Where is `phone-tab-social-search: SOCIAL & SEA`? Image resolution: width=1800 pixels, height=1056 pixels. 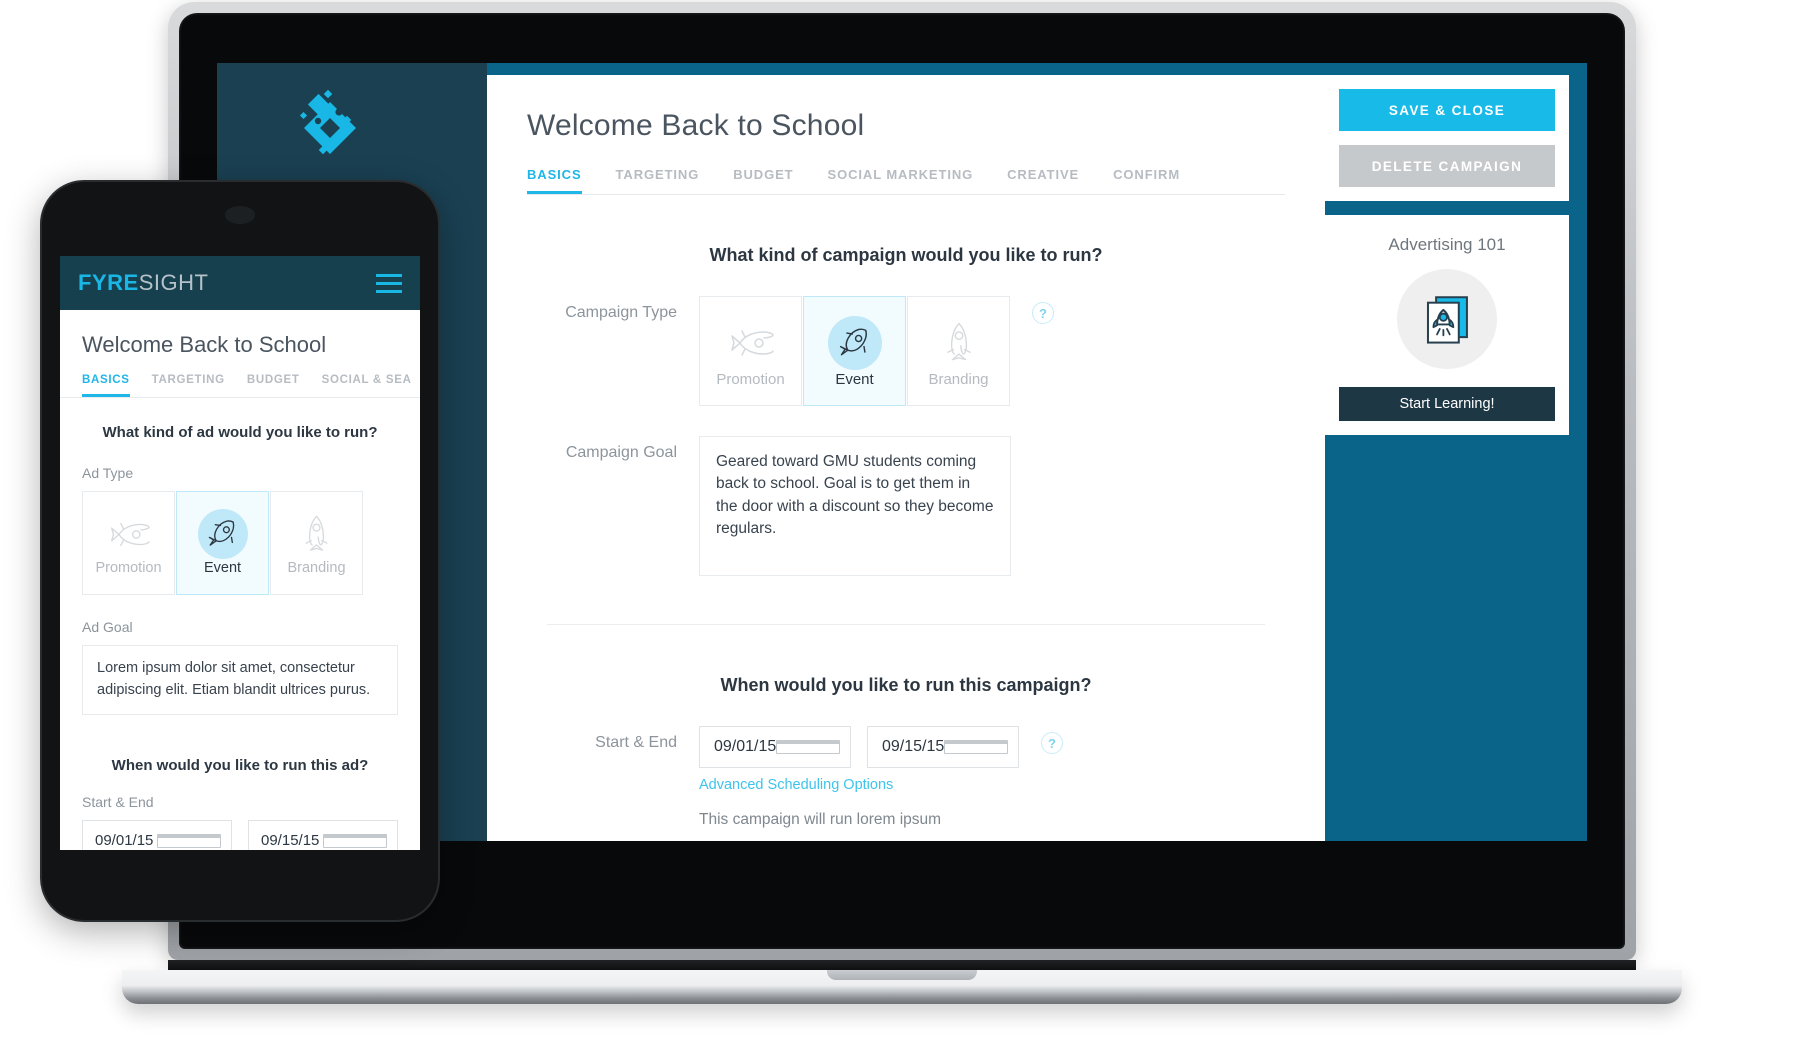
phone-tab-social-search: SOCIAL & SEA is located at coordinates (367, 385).